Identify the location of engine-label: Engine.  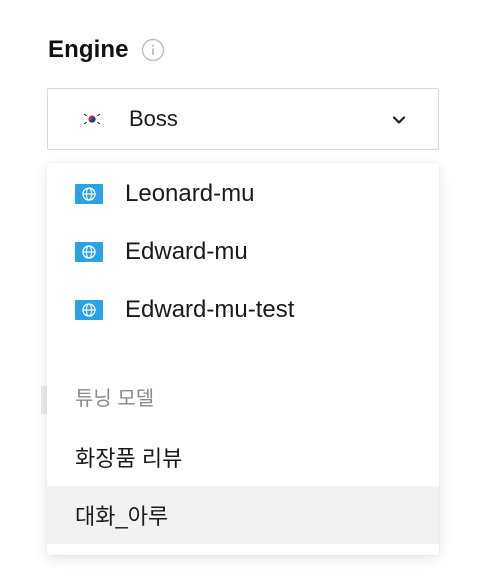
(88, 49).